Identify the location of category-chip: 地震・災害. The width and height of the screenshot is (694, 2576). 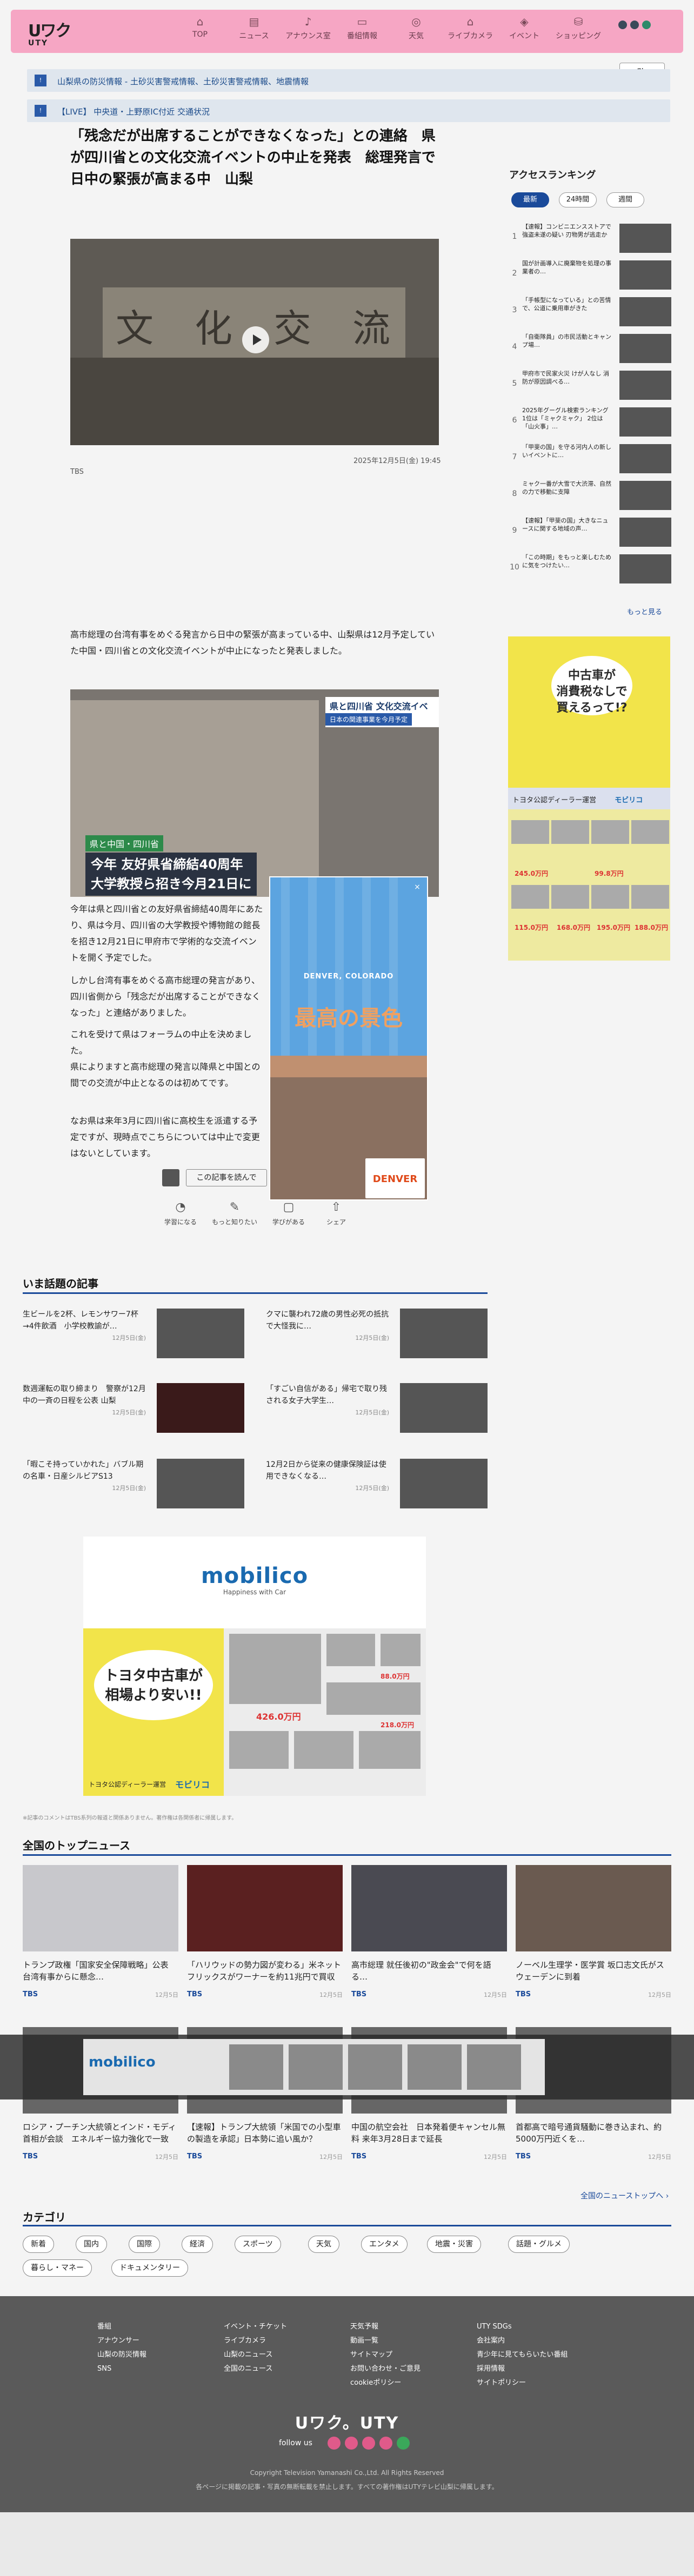
(454, 2244).